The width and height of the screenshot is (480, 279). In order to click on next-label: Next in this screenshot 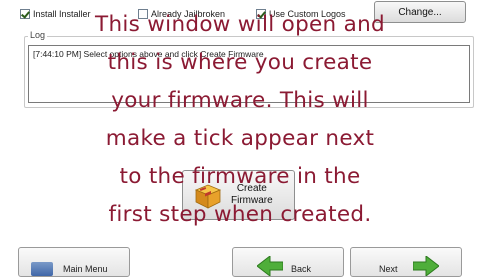, I will do `click(388, 269)`.